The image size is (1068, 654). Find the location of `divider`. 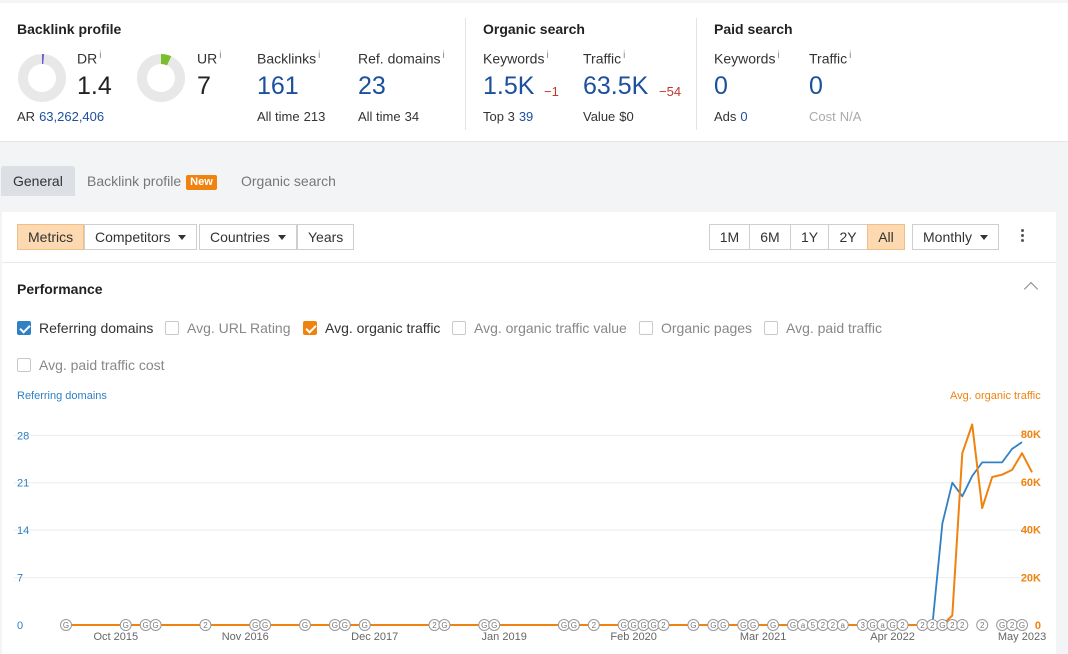

divider is located at coordinates (696, 74).